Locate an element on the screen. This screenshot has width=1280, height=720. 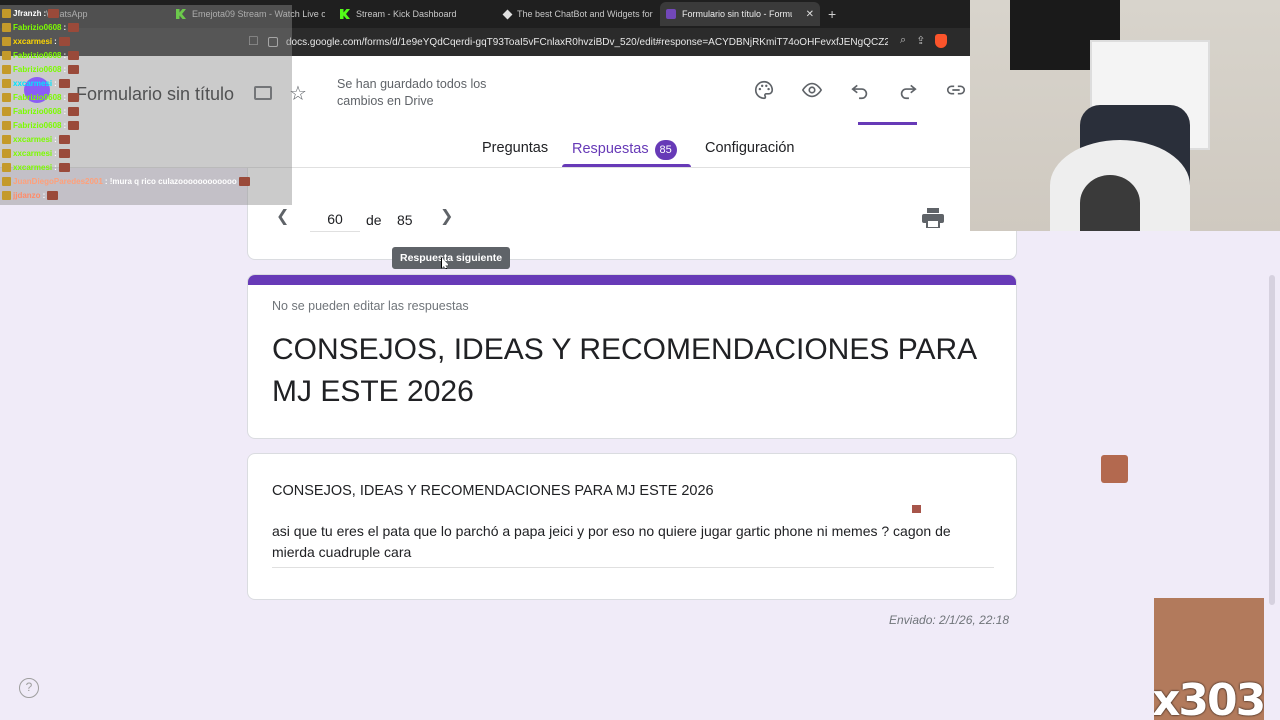
link-icon is located at coordinates (956, 90).